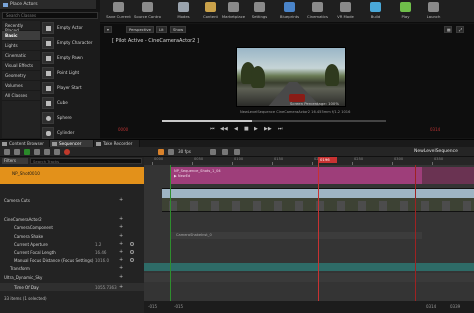  What do you see at coordinates (280, 129) in the screenshot?
I see `jump-end-icon: ⏭` at bounding box center [280, 129].